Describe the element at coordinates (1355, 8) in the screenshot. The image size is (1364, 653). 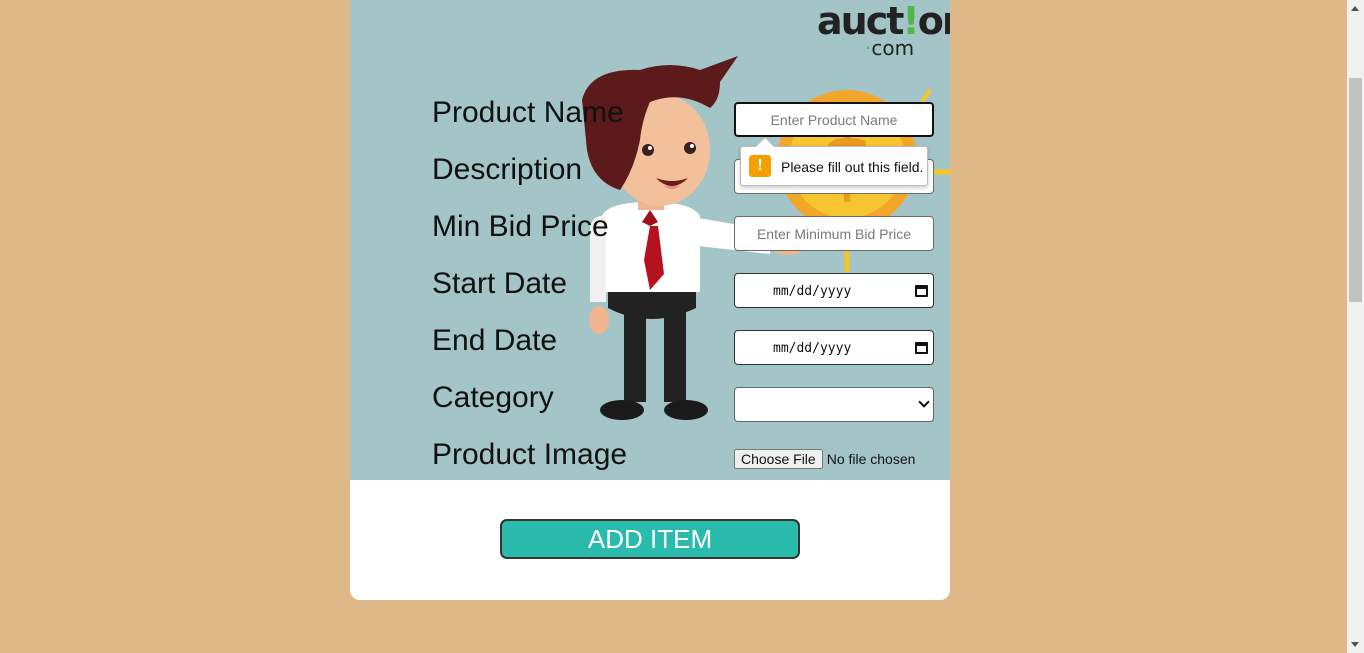
I see `scroll-up-arrow-icon` at that location.